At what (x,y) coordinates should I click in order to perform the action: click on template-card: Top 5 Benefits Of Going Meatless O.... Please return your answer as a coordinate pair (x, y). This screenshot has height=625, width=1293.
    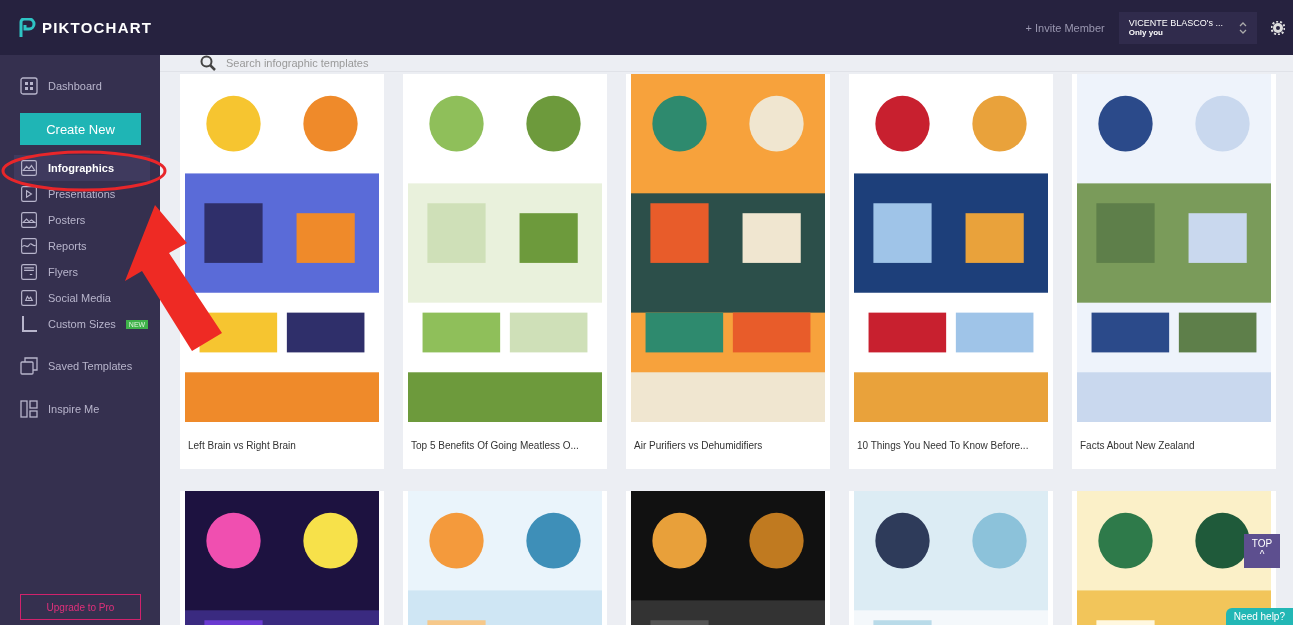
    Looking at the image, I should click on (505, 271).